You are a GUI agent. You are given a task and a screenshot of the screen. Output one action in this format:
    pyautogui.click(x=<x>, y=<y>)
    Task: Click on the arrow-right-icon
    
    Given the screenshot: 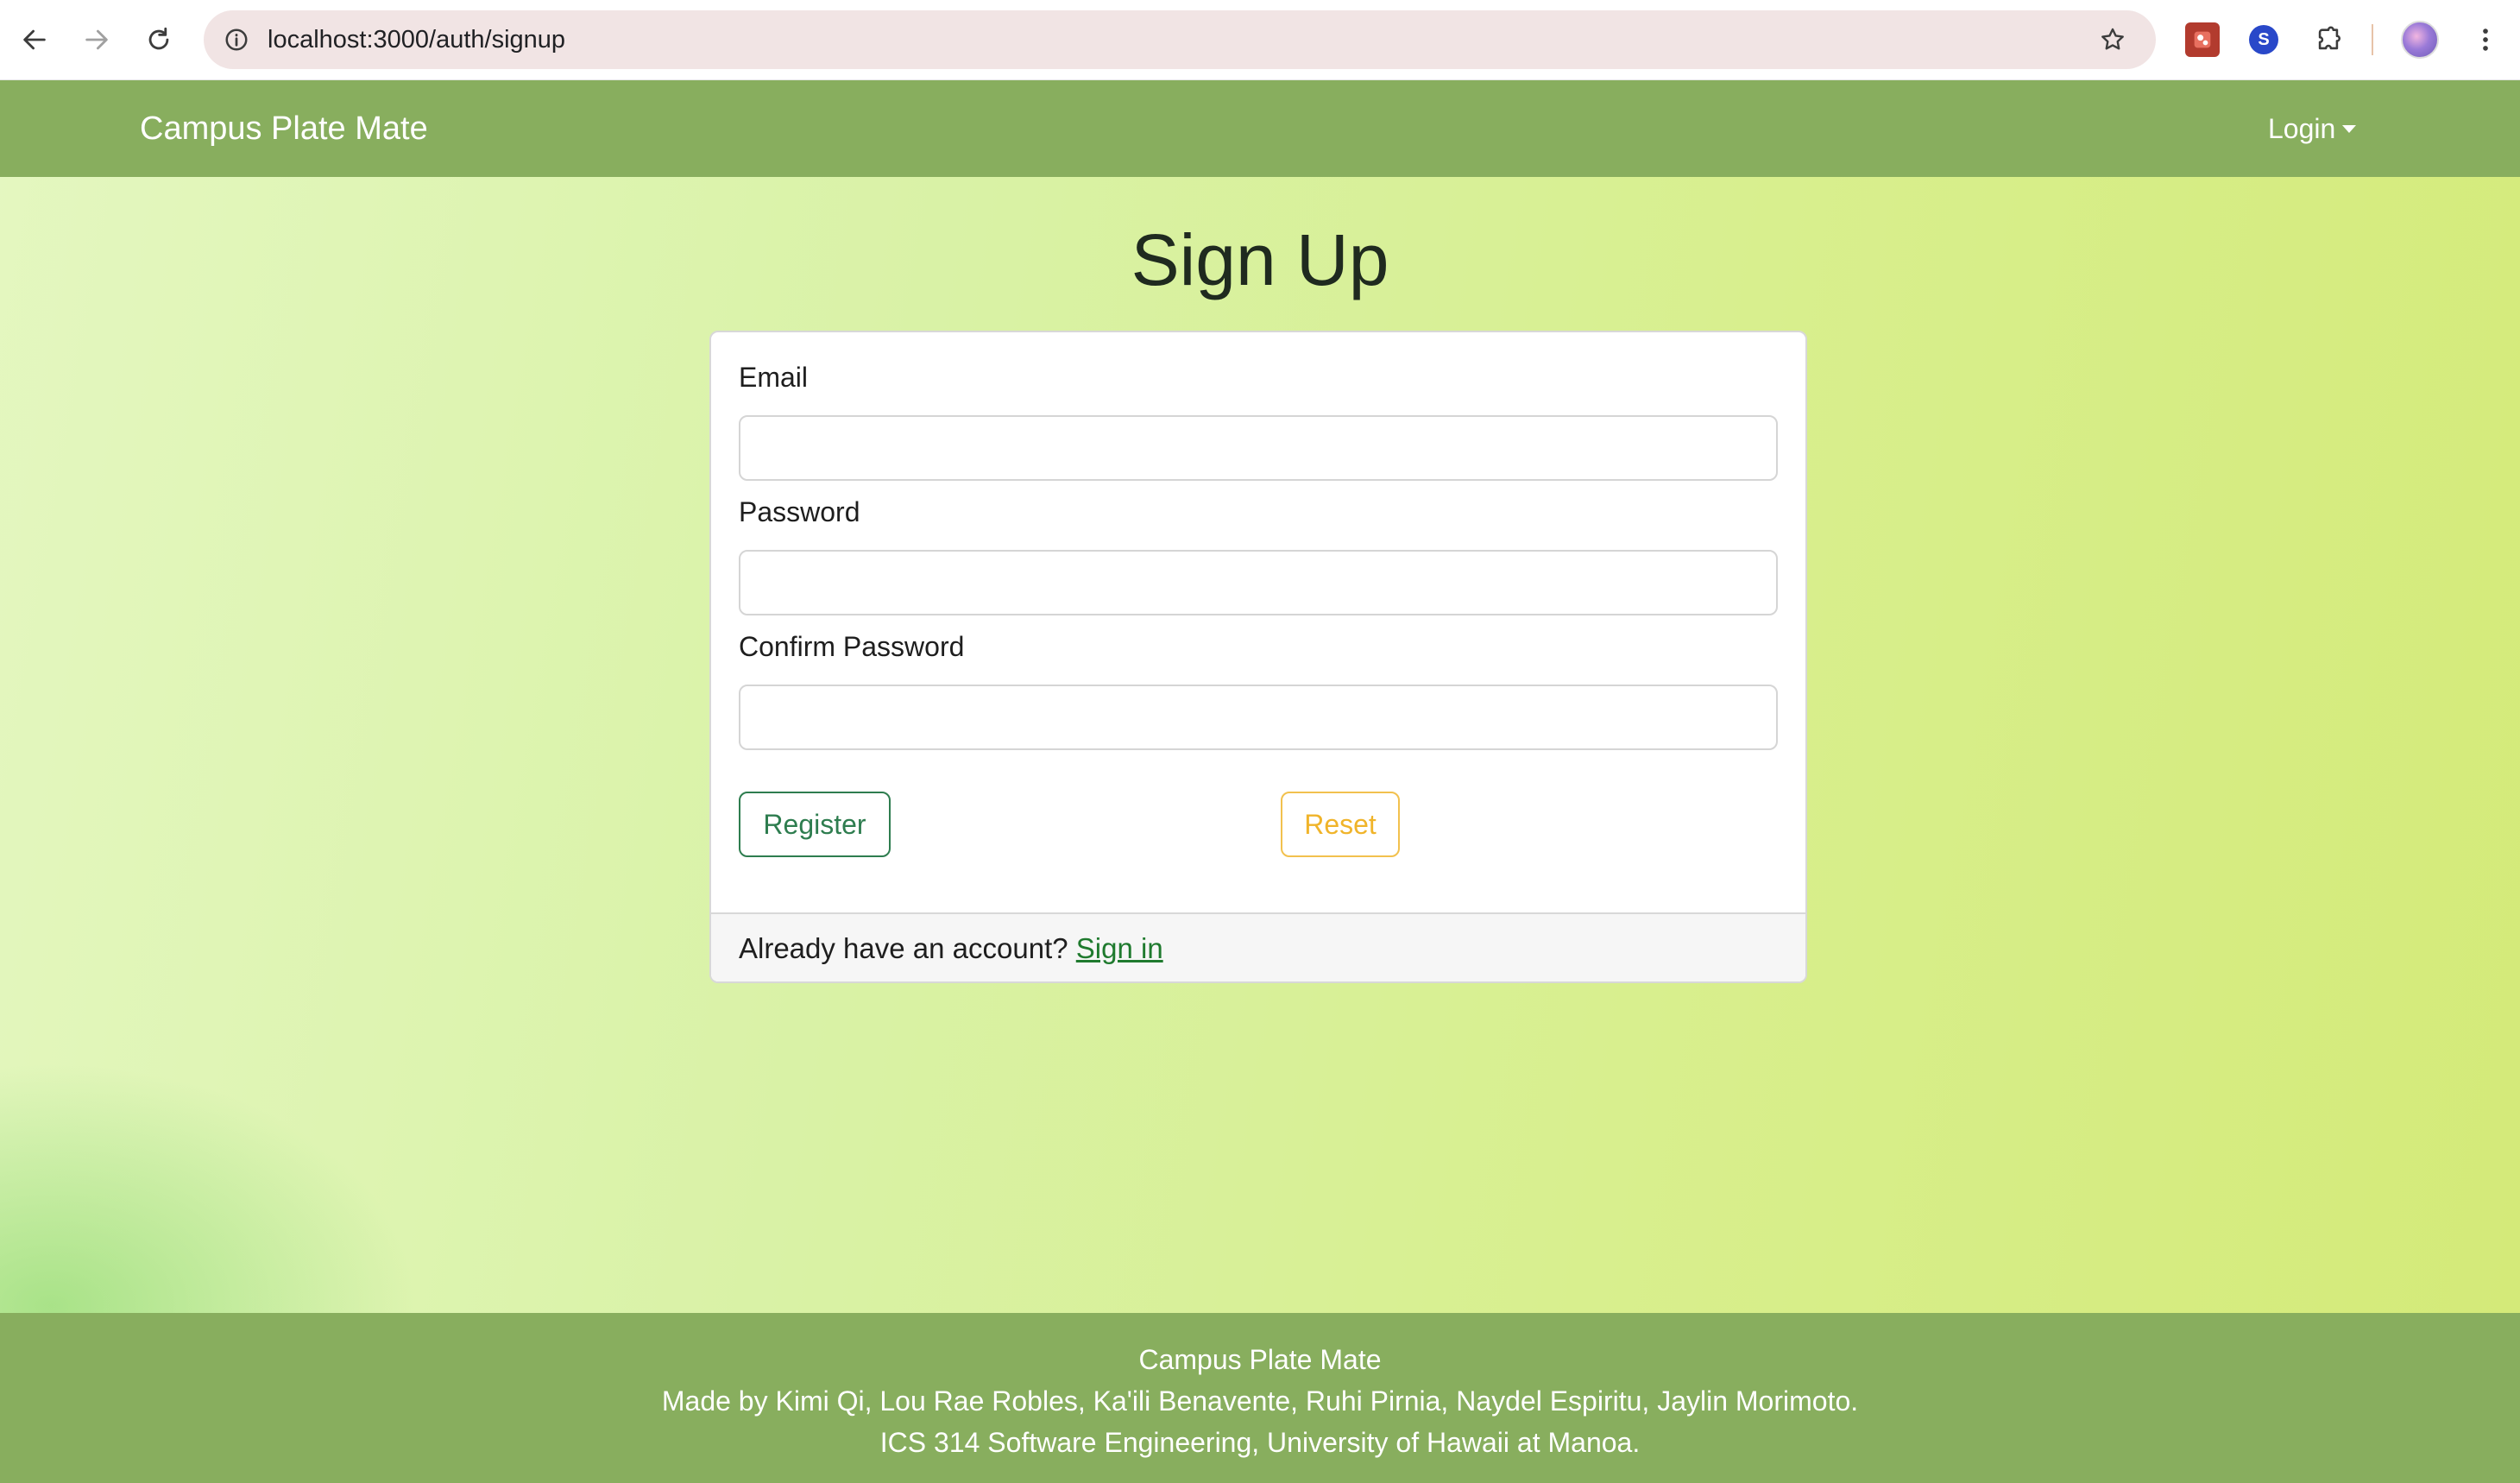 What is the action you would take?
    pyautogui.click(x=97, y=39)
    